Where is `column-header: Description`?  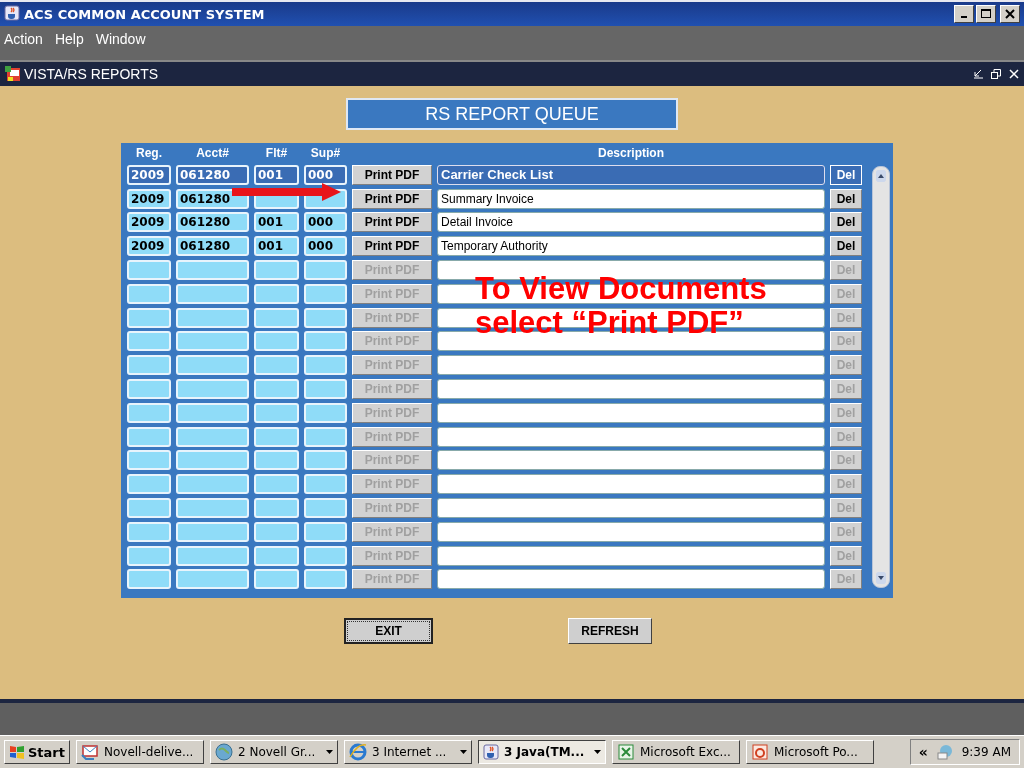 column-header: Description is located at coordinates (631, 153).